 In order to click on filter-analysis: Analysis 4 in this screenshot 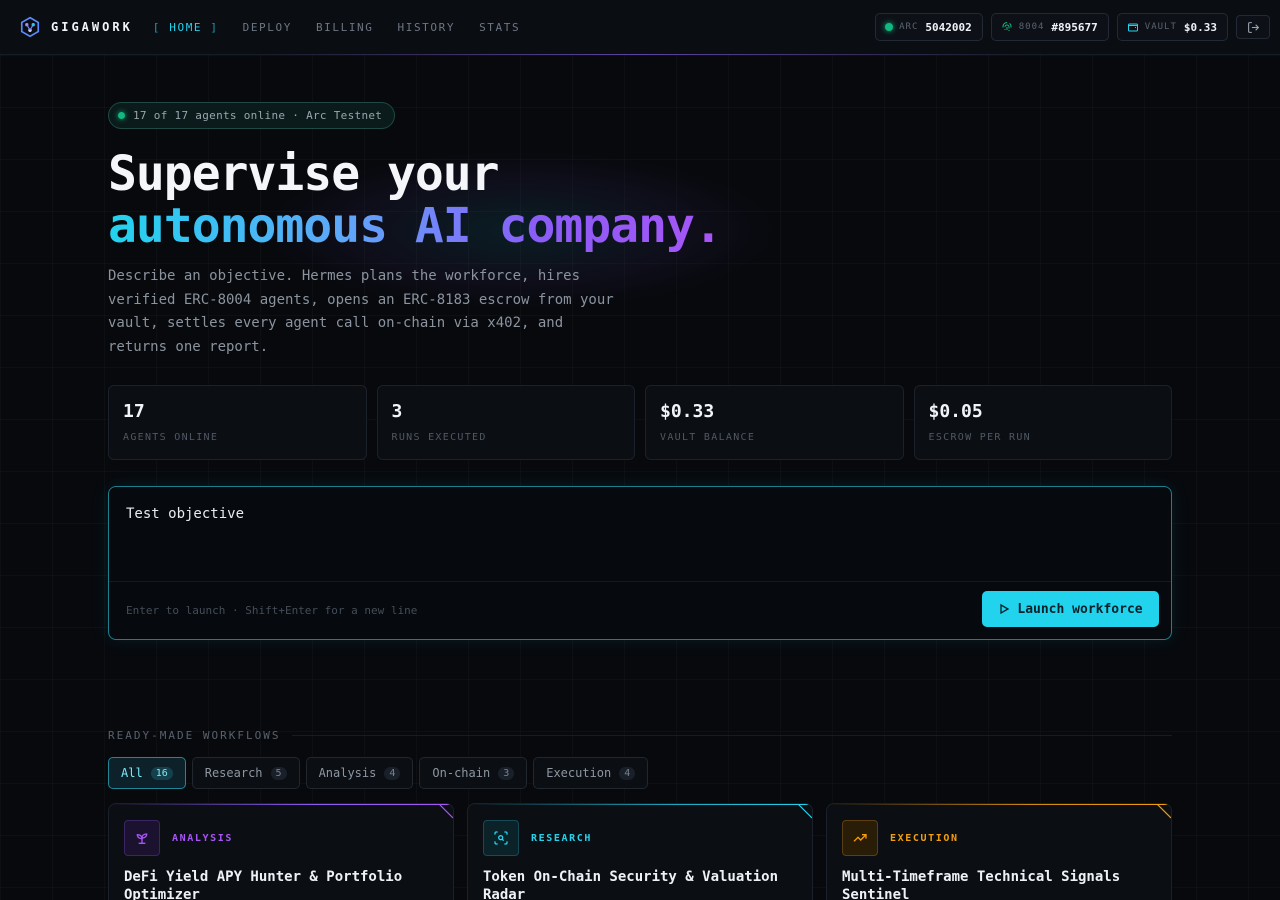, I will do `click(359, 773)`.